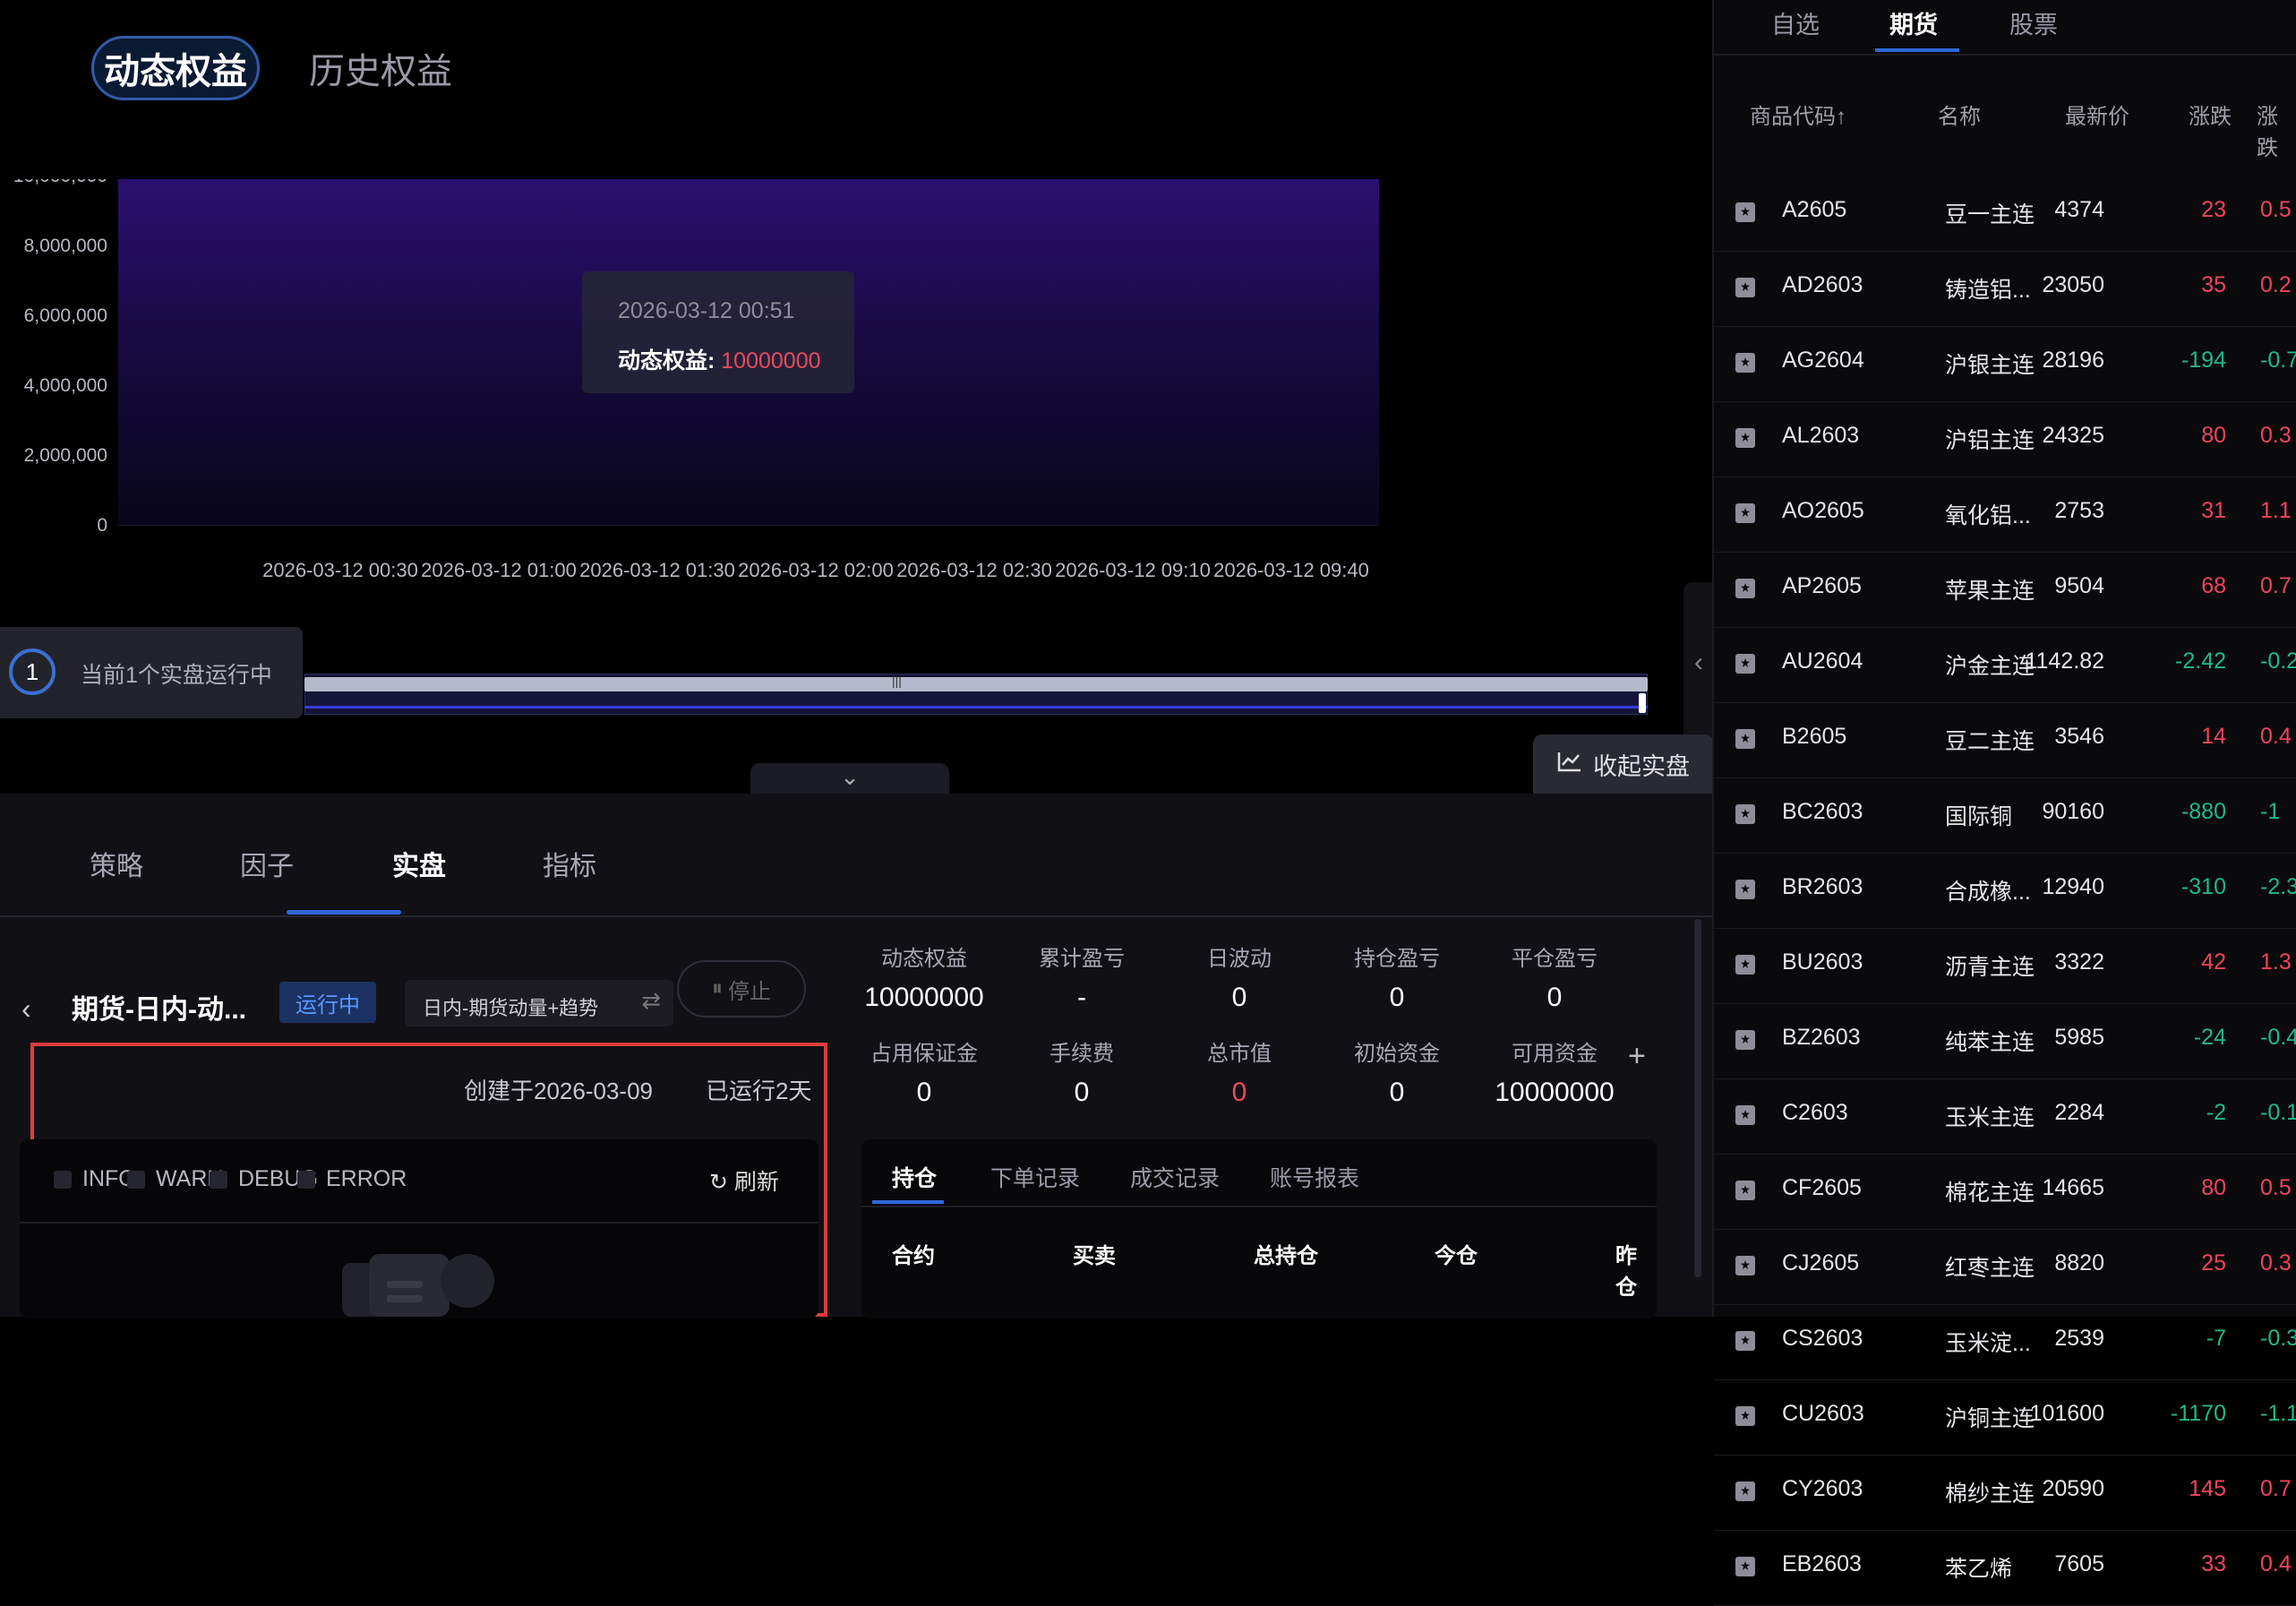  I want to click on price-change-pct: 0.5, so click(2276, 1187).